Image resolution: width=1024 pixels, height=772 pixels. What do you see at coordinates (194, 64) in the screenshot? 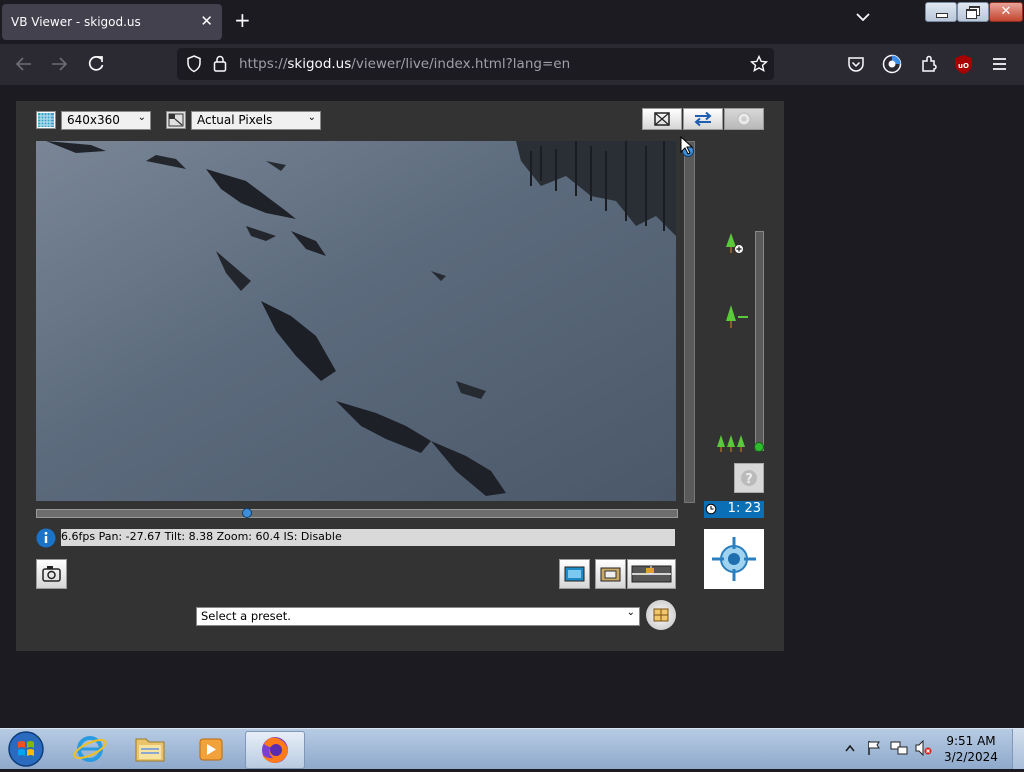
I see `shield-icon` at bounding box center [194, 64].